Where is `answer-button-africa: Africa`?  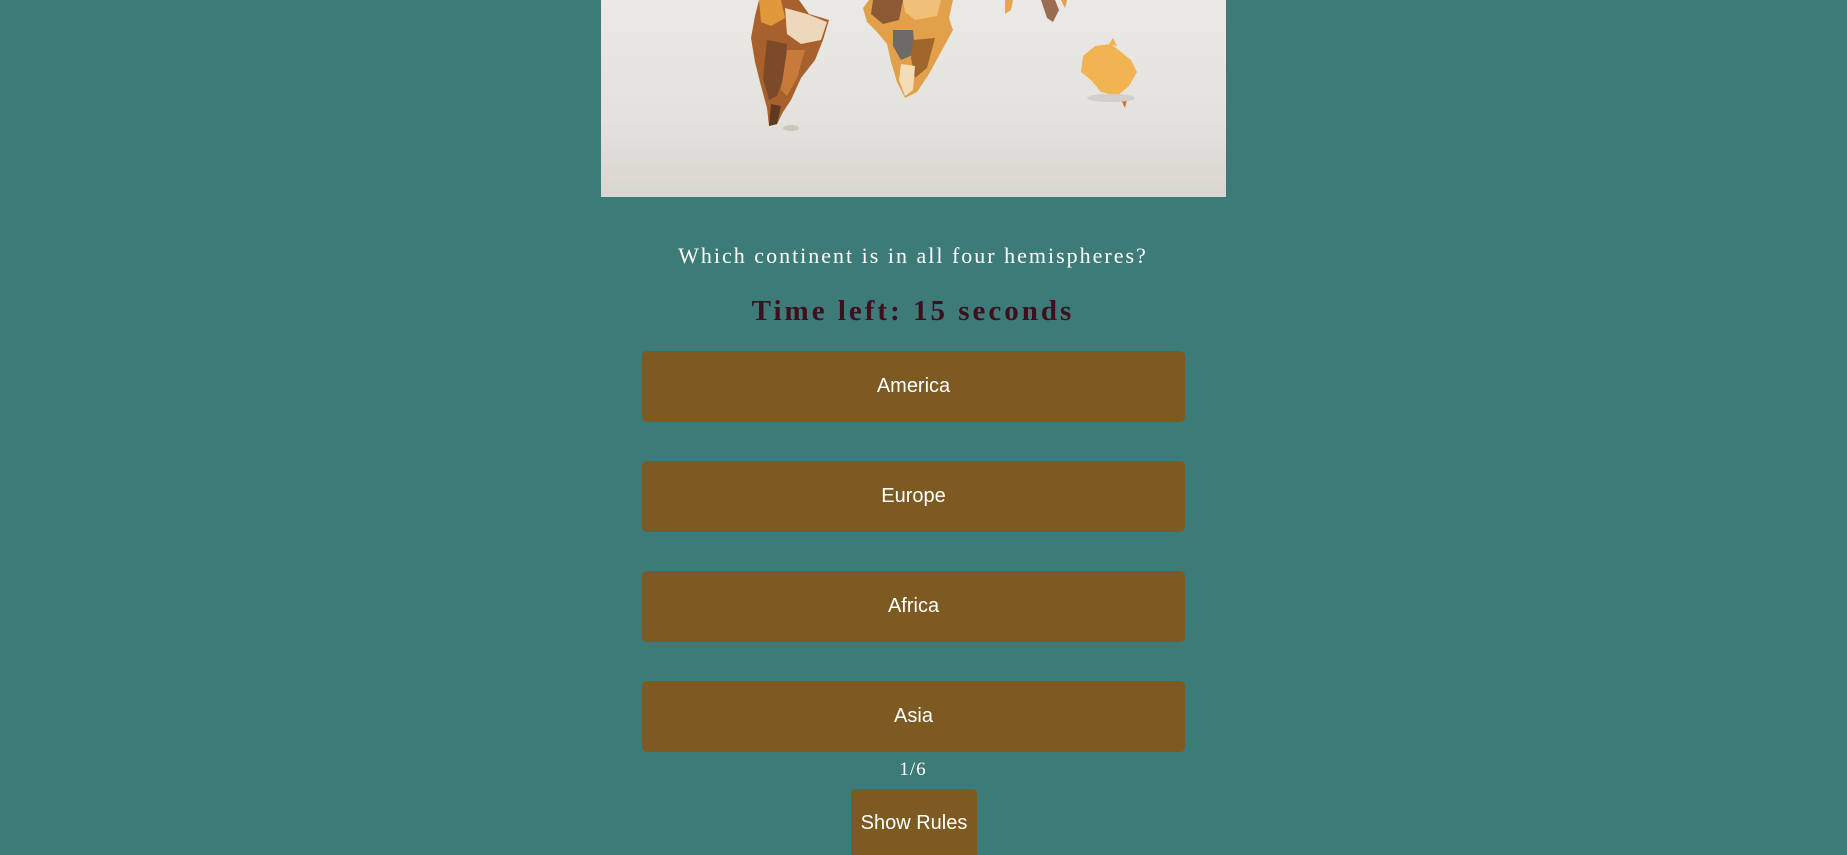
answer-button-africa: Africa is located at coordinates (913, 606).